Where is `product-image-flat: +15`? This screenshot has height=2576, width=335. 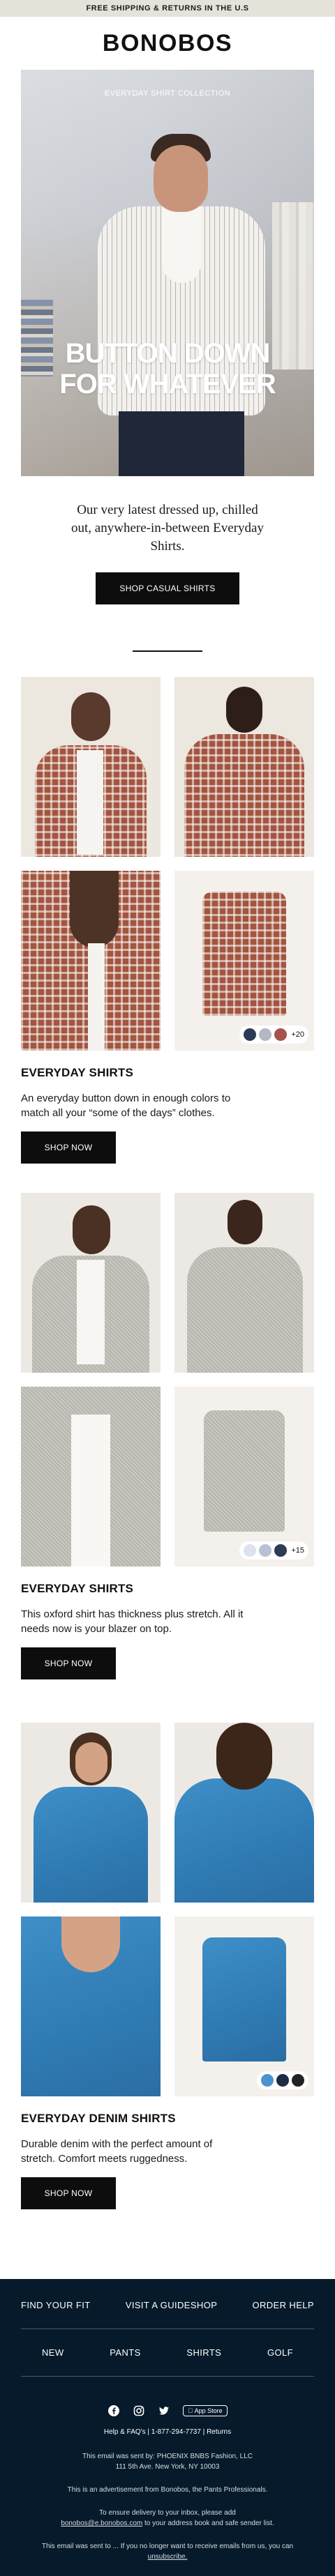
product-image-flat: +15 is located at coordinates (244, 1477).